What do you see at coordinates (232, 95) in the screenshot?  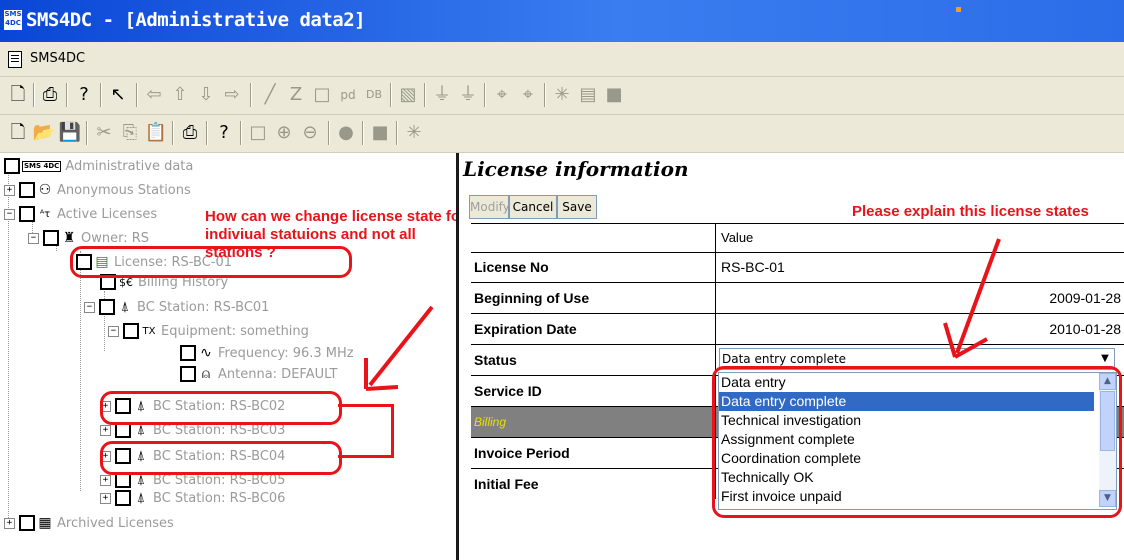 I see `arrow-right-icon: ⇨` at bounding box center [232, 95].